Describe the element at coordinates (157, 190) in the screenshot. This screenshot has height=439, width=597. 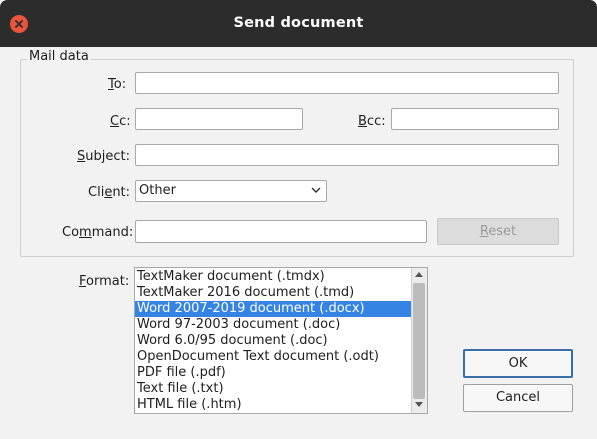
I see `client-select-value: Other` at that location.